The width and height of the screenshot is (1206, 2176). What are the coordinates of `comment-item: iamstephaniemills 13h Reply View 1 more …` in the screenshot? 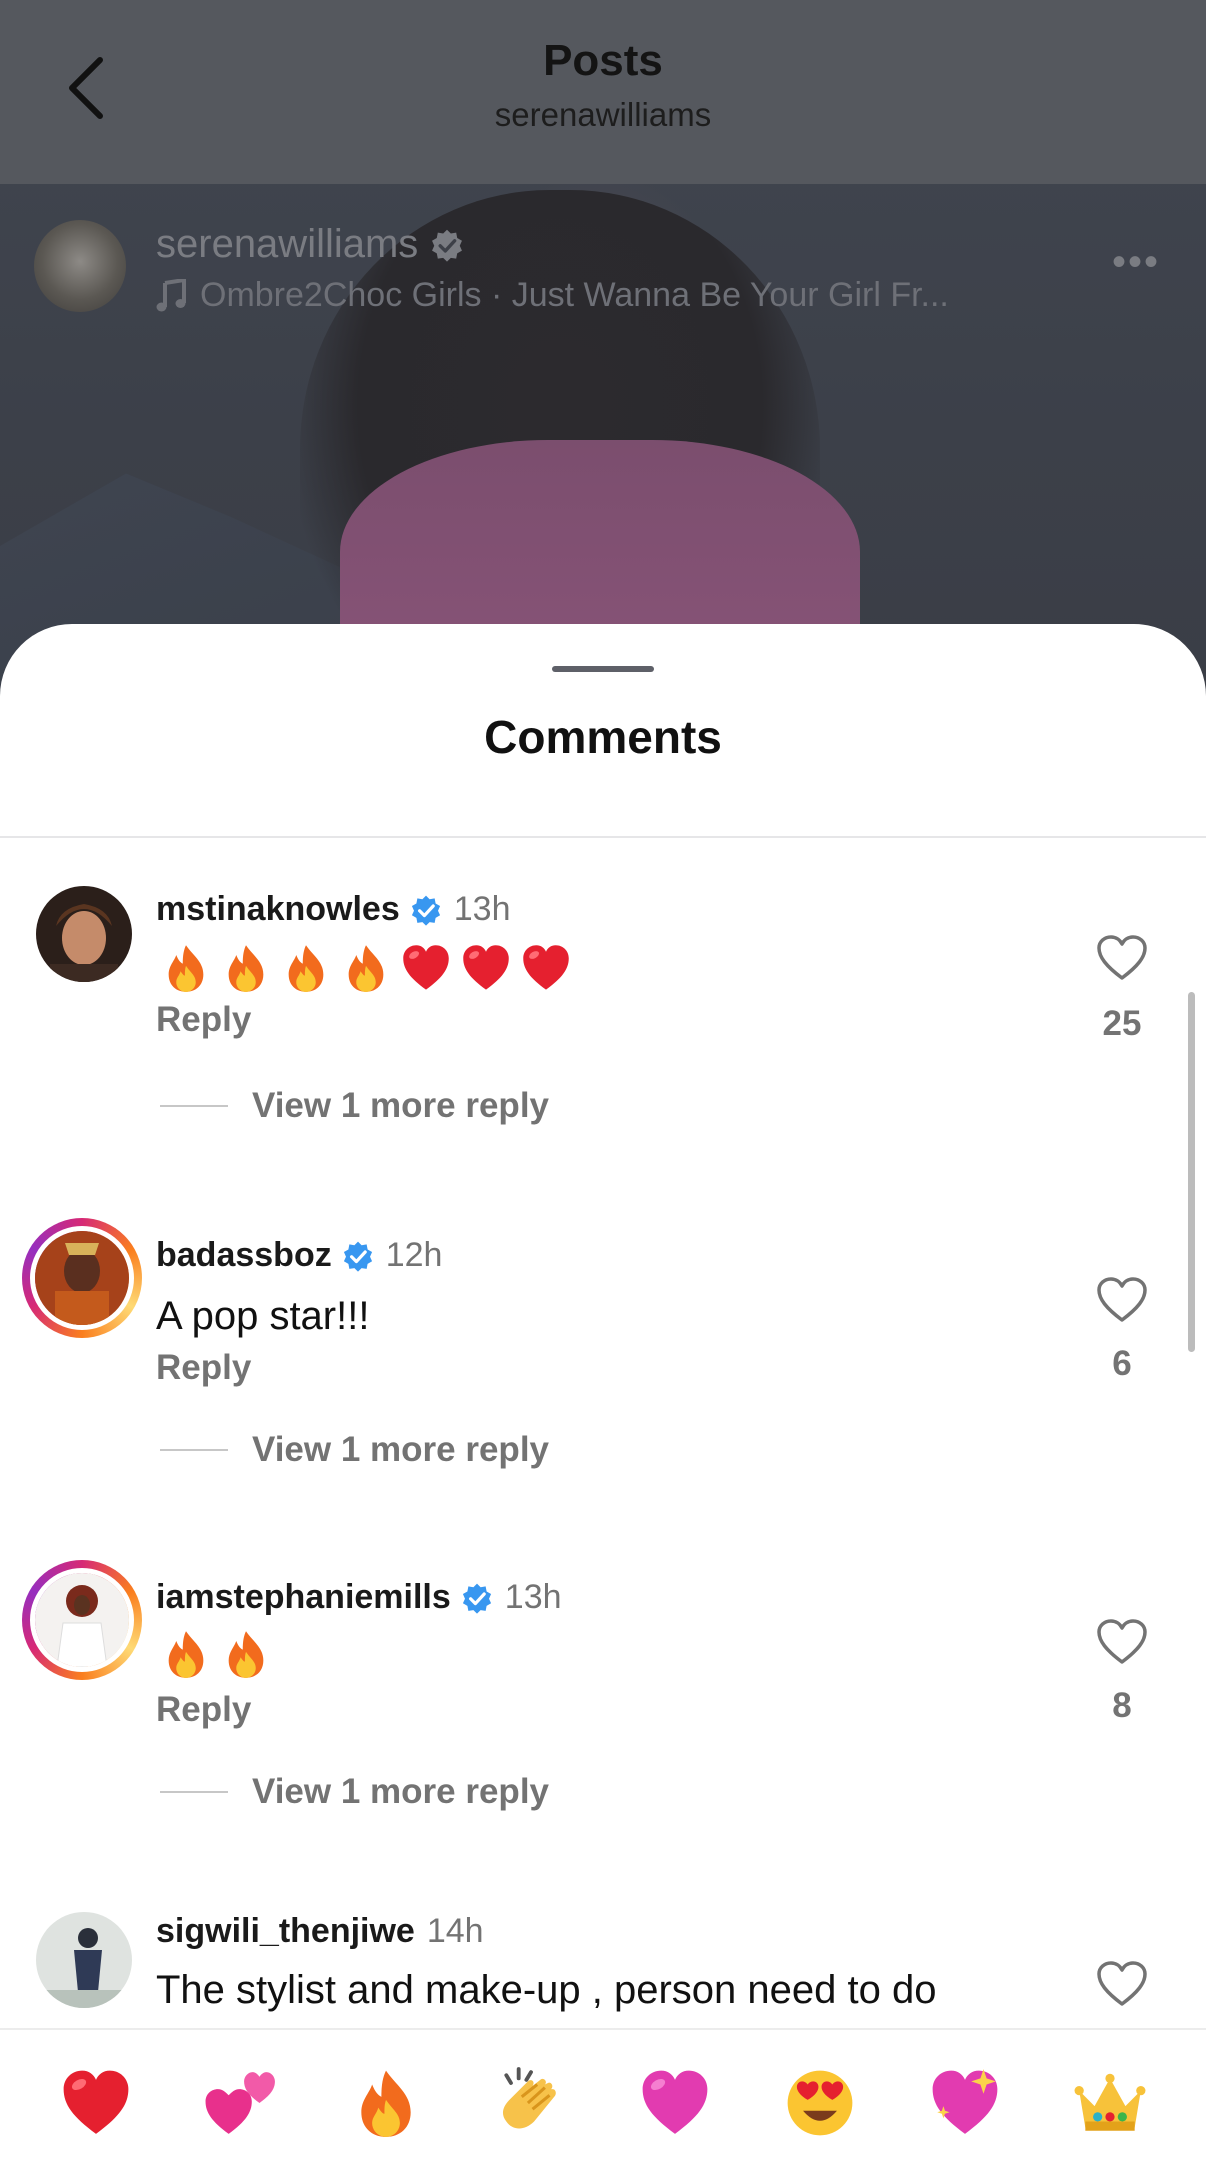 It's located at (575, 1726).